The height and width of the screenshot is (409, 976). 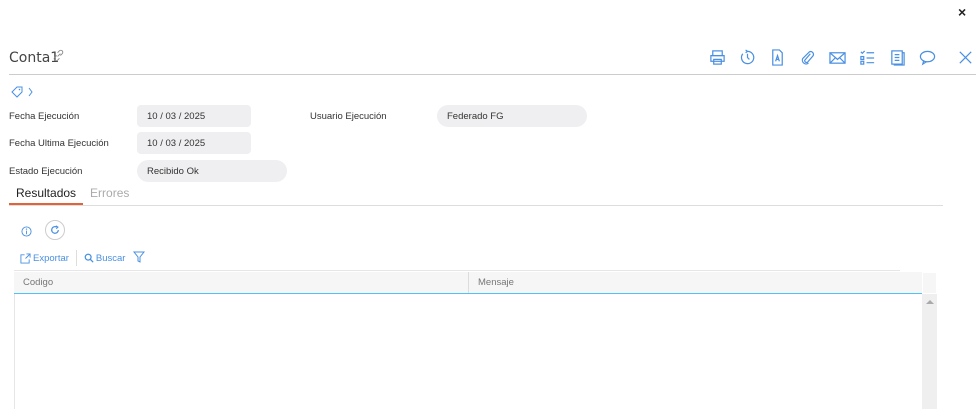 I want to click on link-icon, so click(x=58, y=57).